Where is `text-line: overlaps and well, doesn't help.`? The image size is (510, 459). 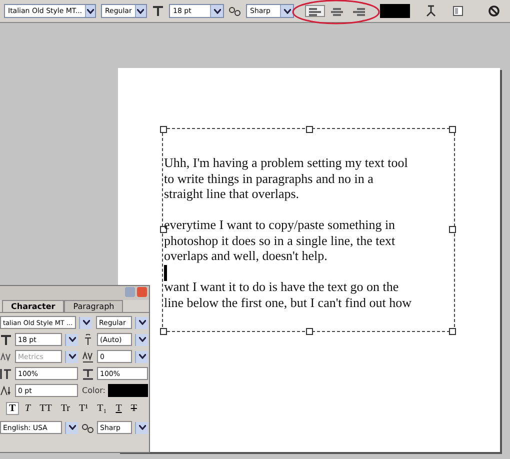 text-line: overlaps and well, doesn't help. is located at coordinates (246, 256).